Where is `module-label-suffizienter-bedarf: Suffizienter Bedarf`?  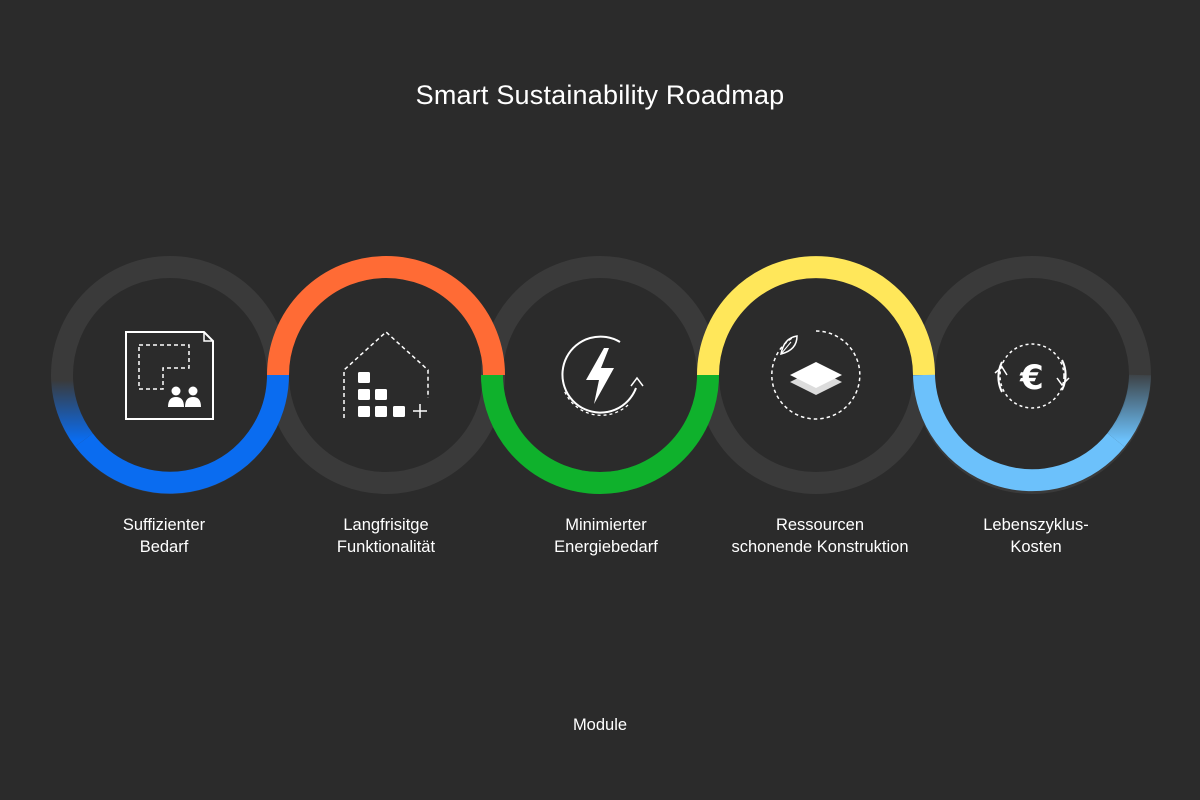 module-label-suffizienter-bedarf: Suffizienter Bedarf is located at coordinates (164, 536).